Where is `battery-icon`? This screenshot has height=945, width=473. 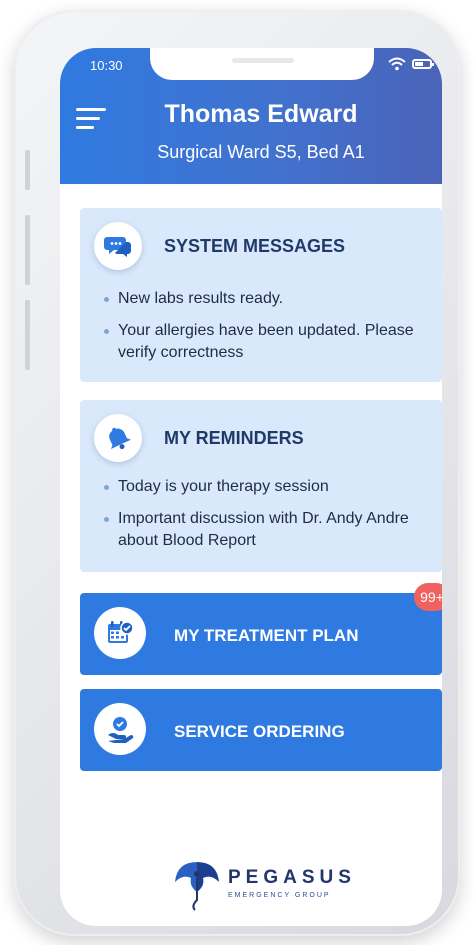
battery-icon is located at coordinates (423, 64).